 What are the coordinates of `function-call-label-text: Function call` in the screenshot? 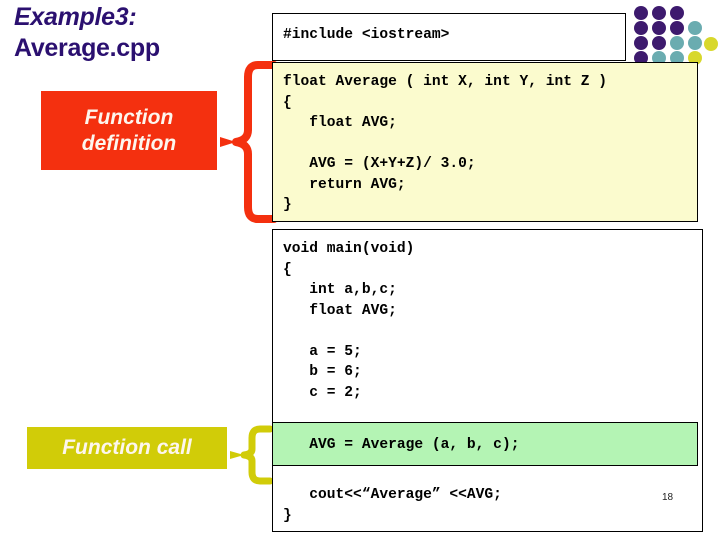 It's located at (127, 447).